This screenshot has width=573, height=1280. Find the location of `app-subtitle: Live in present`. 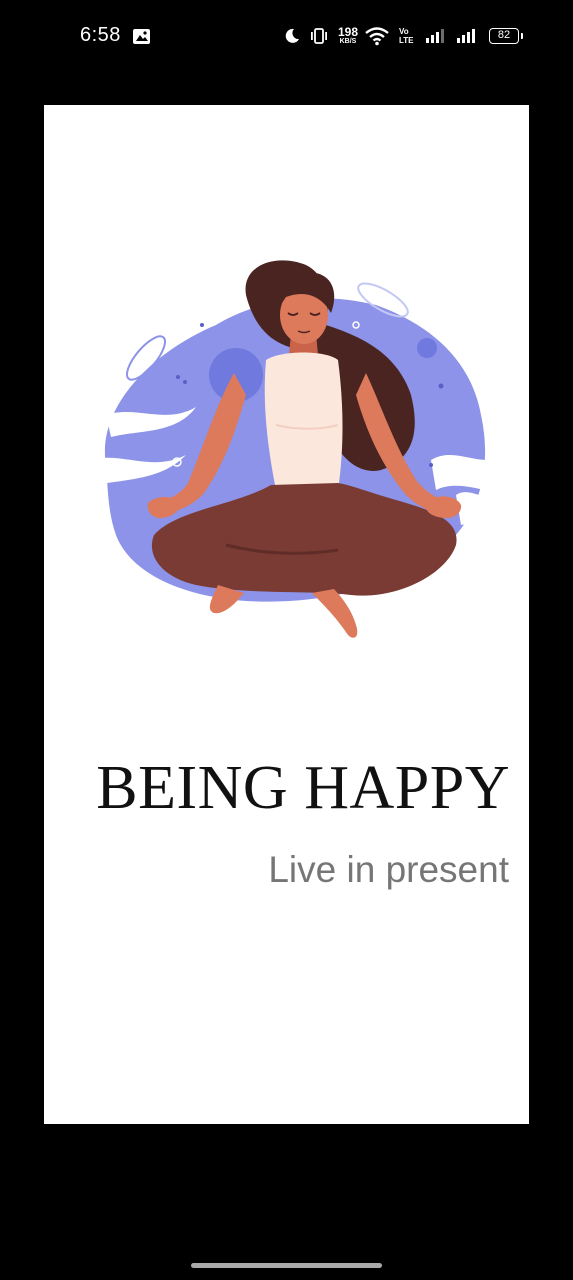

app-subtitle: Live in present is located at coordinates (388, 869).